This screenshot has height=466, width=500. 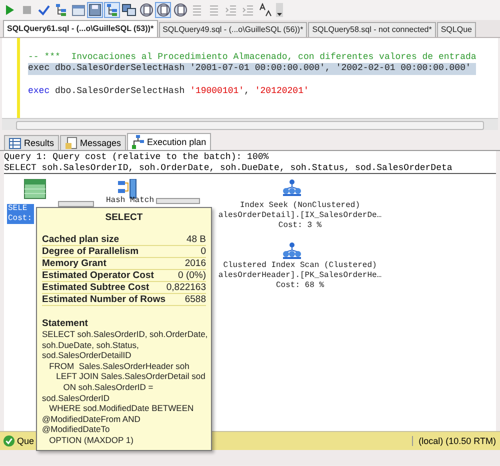 What do you see at coordinates (124, 217) in the screenshot?
I see `tooltip-title: SELECT` at bounding box center [124, 217].